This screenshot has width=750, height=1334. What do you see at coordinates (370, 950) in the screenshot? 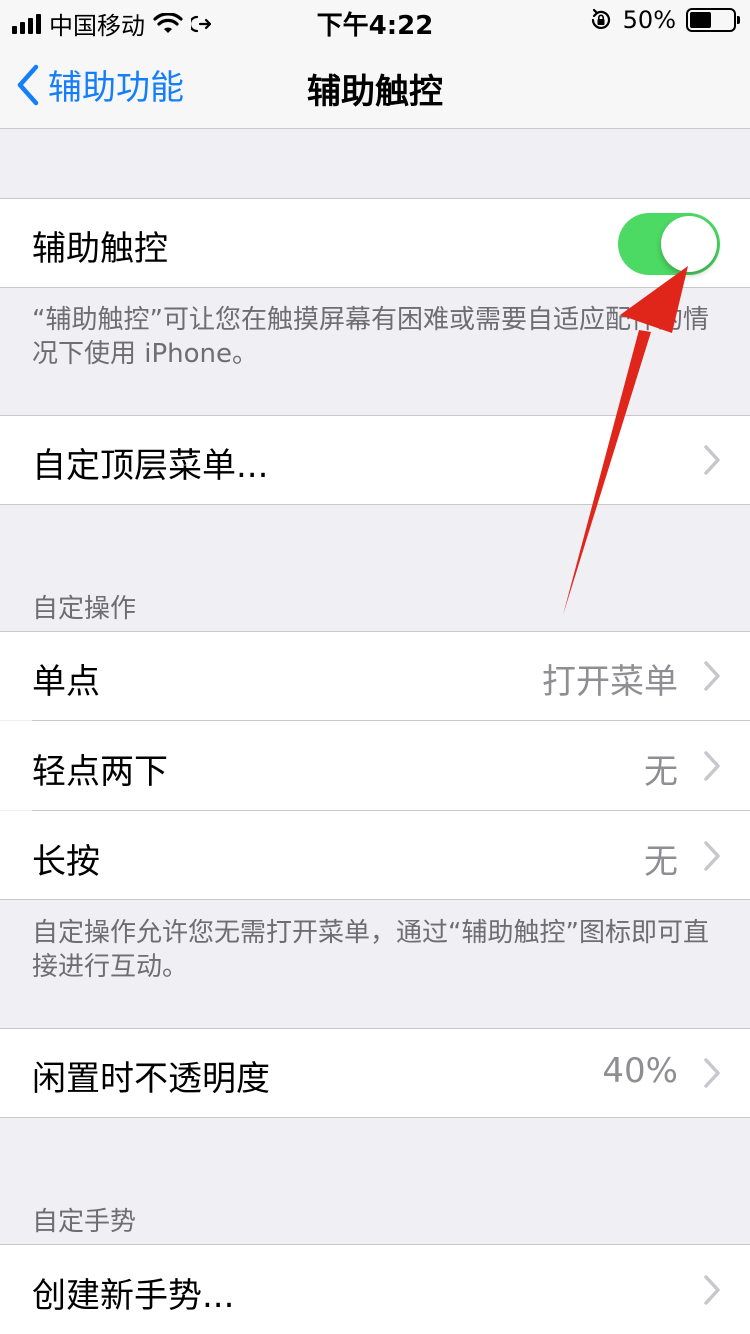
I see `custom-actions-footer: 自定操作允许您无需打开菜单，通过“辅助触控”图标即可直接进行互动。` at bounding box center [370, 950].